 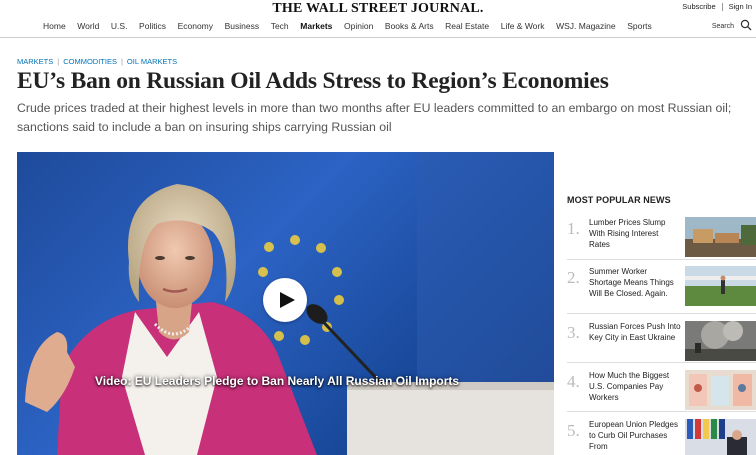 What do you see at coordinates (195, 26) in the screenshot?
I see `nav-item-economy: Economy` at bounding box center [195, 26].